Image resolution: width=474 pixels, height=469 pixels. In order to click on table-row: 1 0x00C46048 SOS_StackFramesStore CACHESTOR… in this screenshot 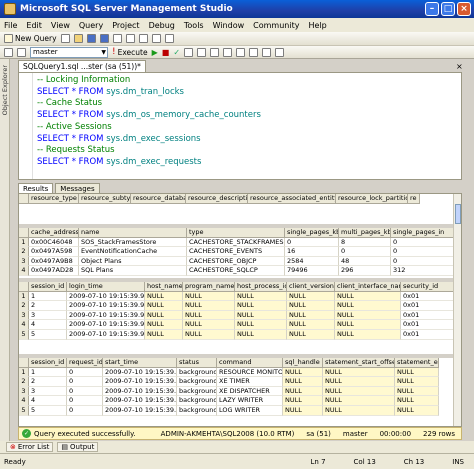, I will do `click(239, 242)`.